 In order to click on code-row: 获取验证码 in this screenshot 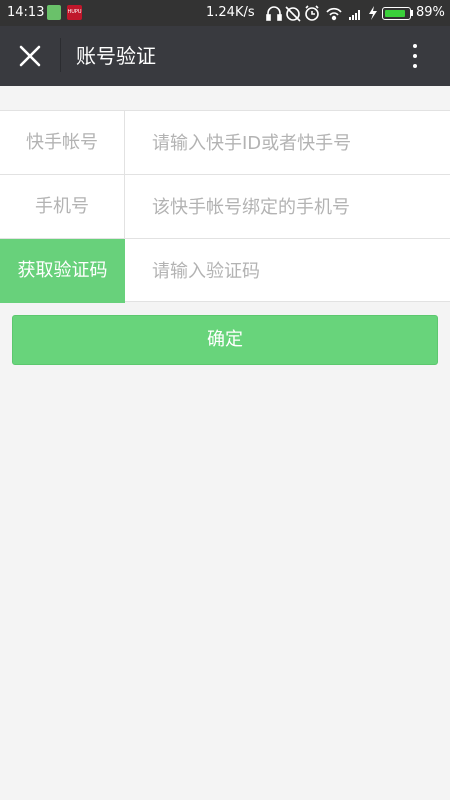, I will do `click(225, 271)`.